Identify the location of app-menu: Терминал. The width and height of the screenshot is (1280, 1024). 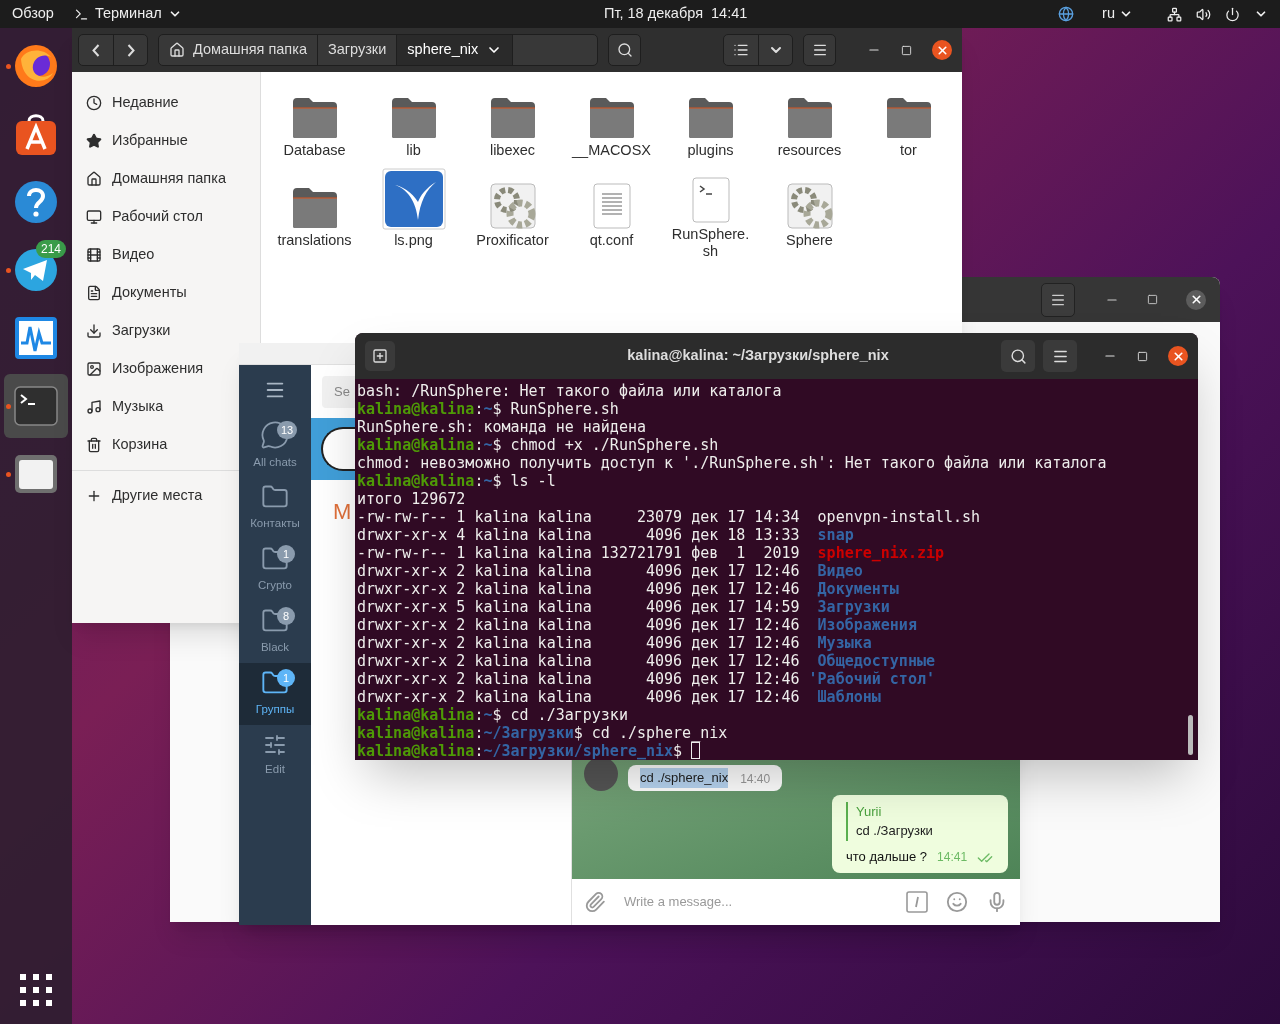
(127, 14).